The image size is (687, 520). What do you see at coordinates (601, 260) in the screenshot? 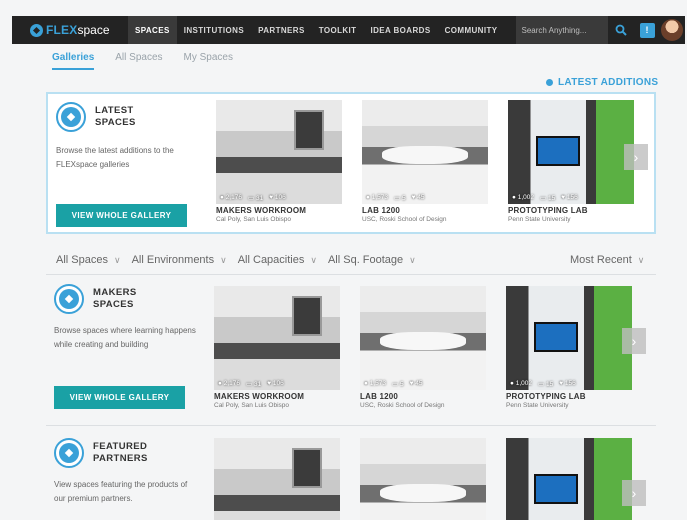
I see `sort-label: Most Recent` at bounding box center [601, 260].